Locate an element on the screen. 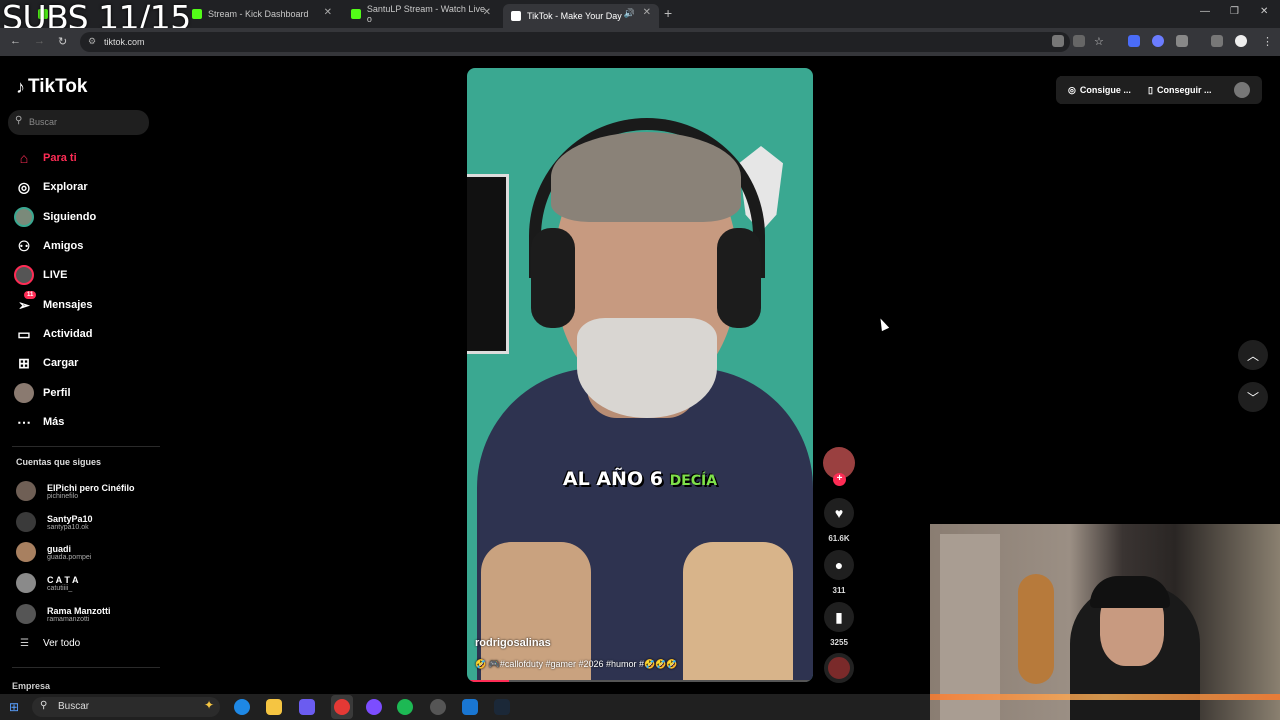  logo-text: TikTok is located at coordinates (58, 86).